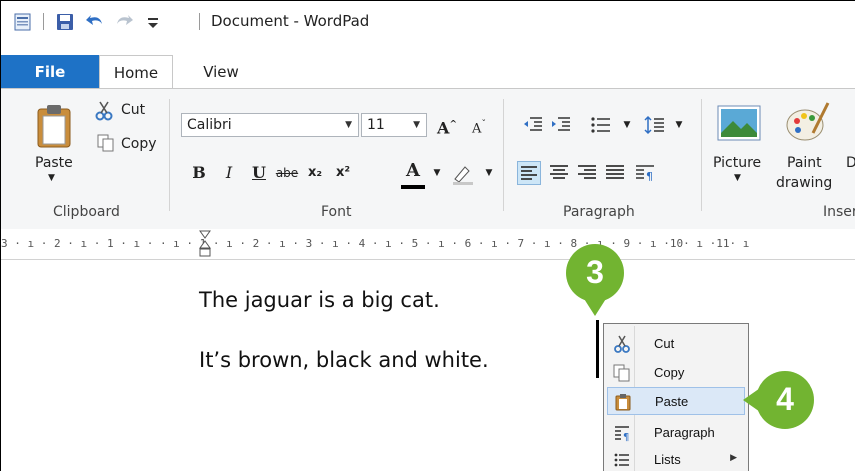 The image size is (856, 472). I want to click on paste-icon, so click(55, 128).